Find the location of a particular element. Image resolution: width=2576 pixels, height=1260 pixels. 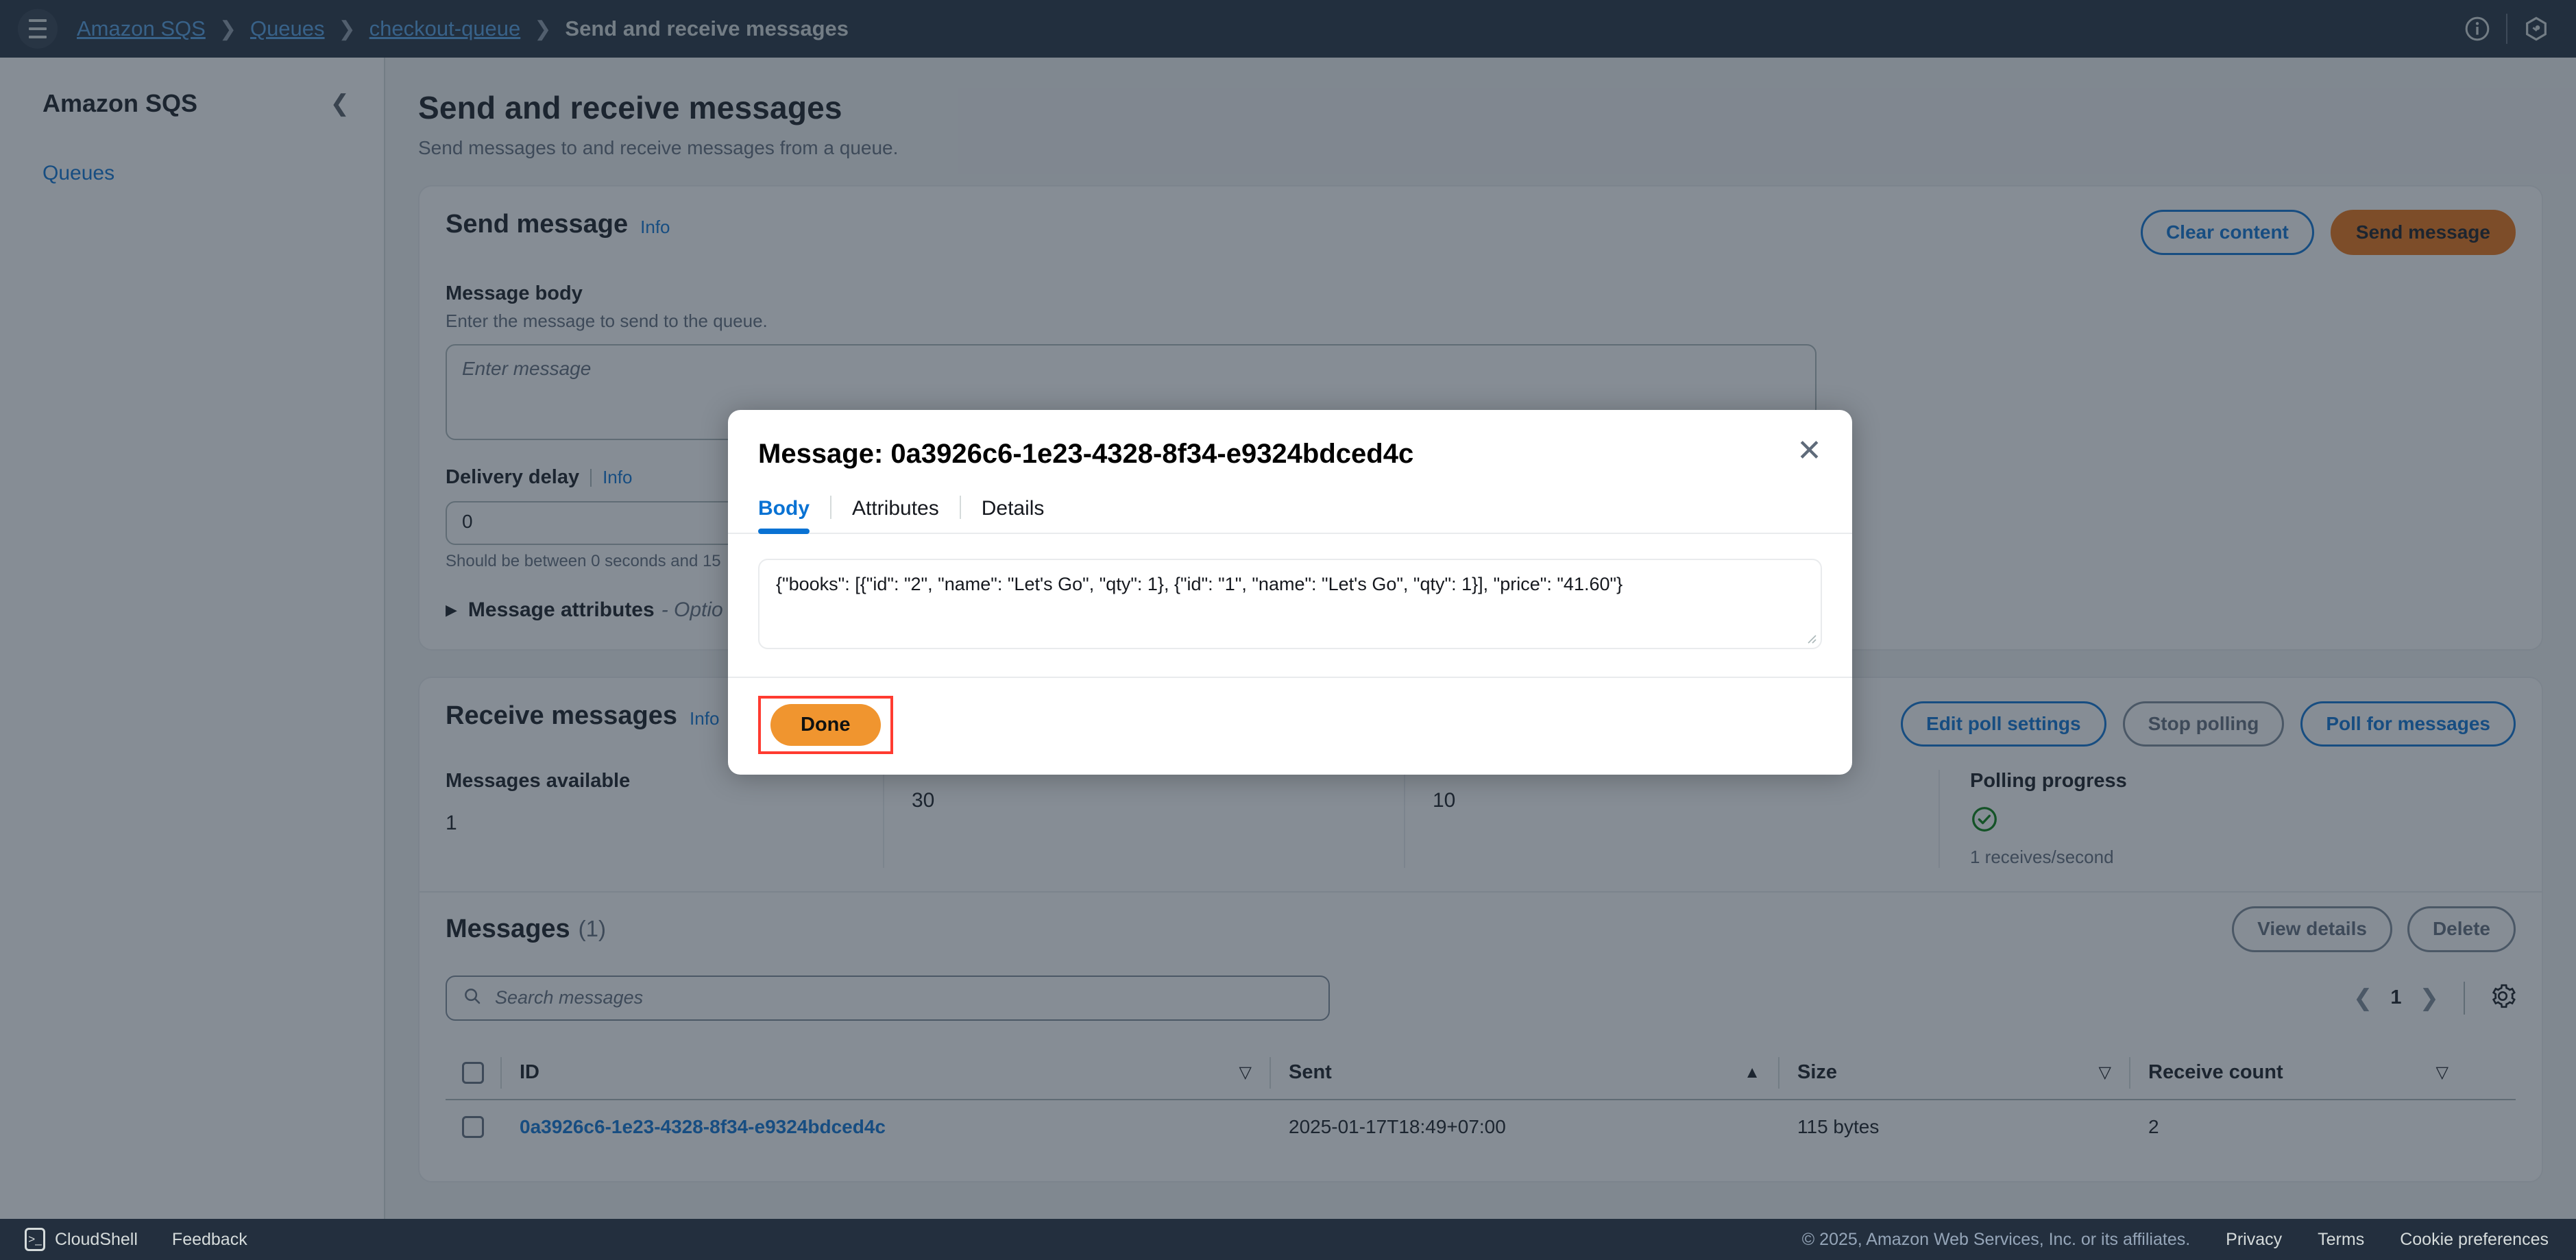

done-button: Done is located at coordinates (825, 725).